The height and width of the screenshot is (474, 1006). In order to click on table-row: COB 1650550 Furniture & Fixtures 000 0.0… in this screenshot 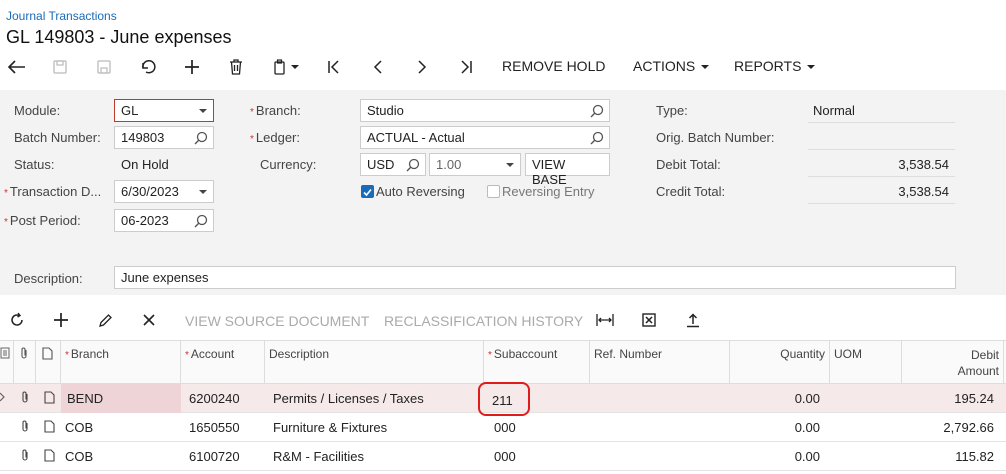, I will do `click(503, 427)`.